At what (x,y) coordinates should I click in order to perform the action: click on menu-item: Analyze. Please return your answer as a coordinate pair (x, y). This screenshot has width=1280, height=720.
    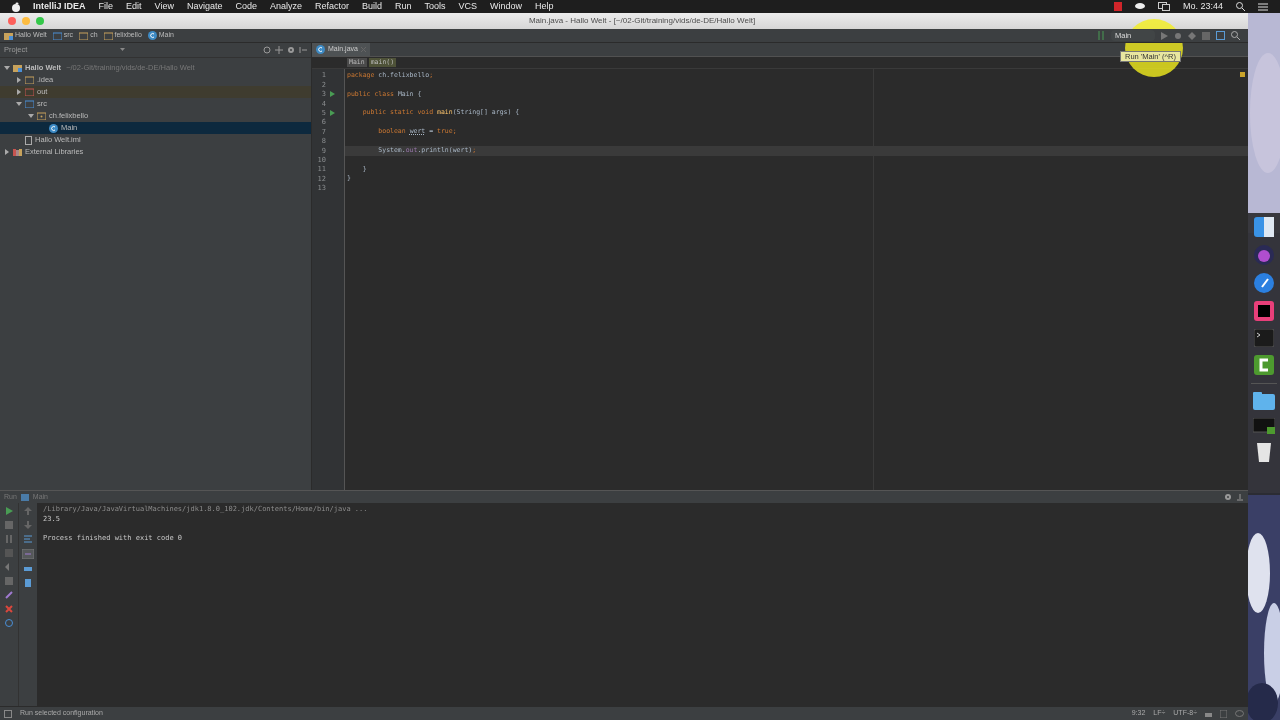
    Looking at the image, I should click on (285, 7).